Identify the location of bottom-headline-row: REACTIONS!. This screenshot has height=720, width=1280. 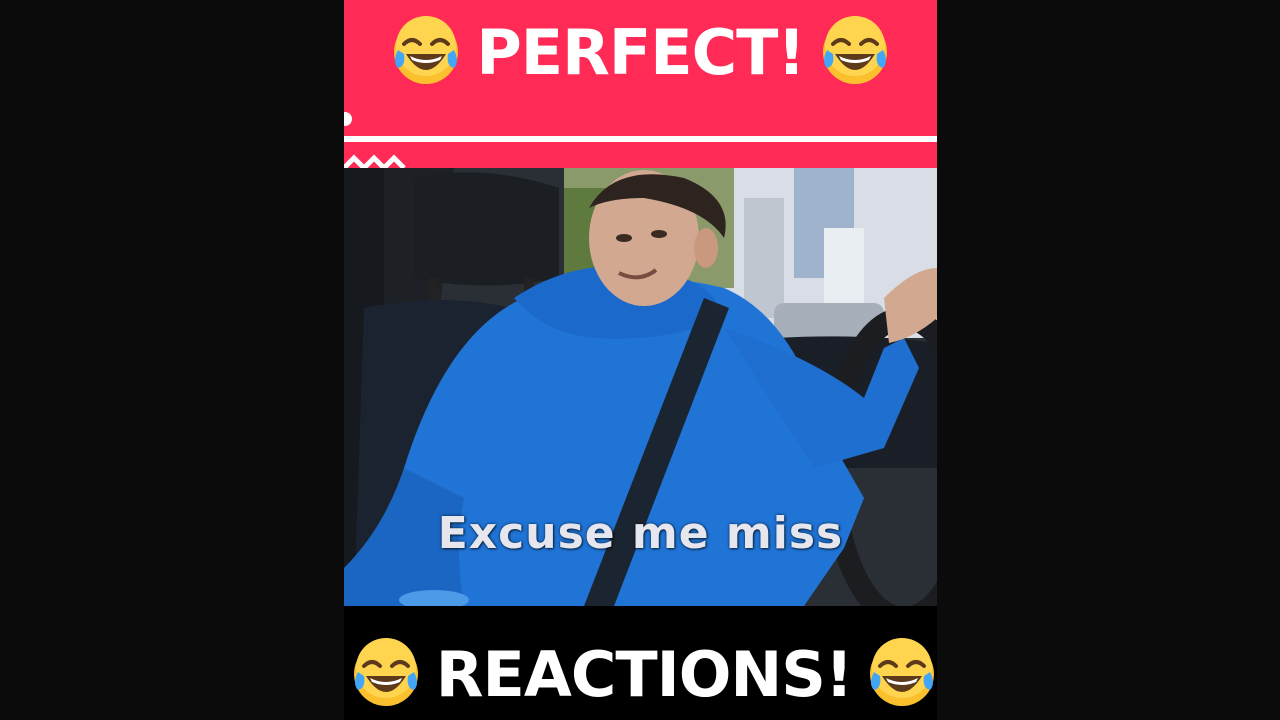
(640, 674).